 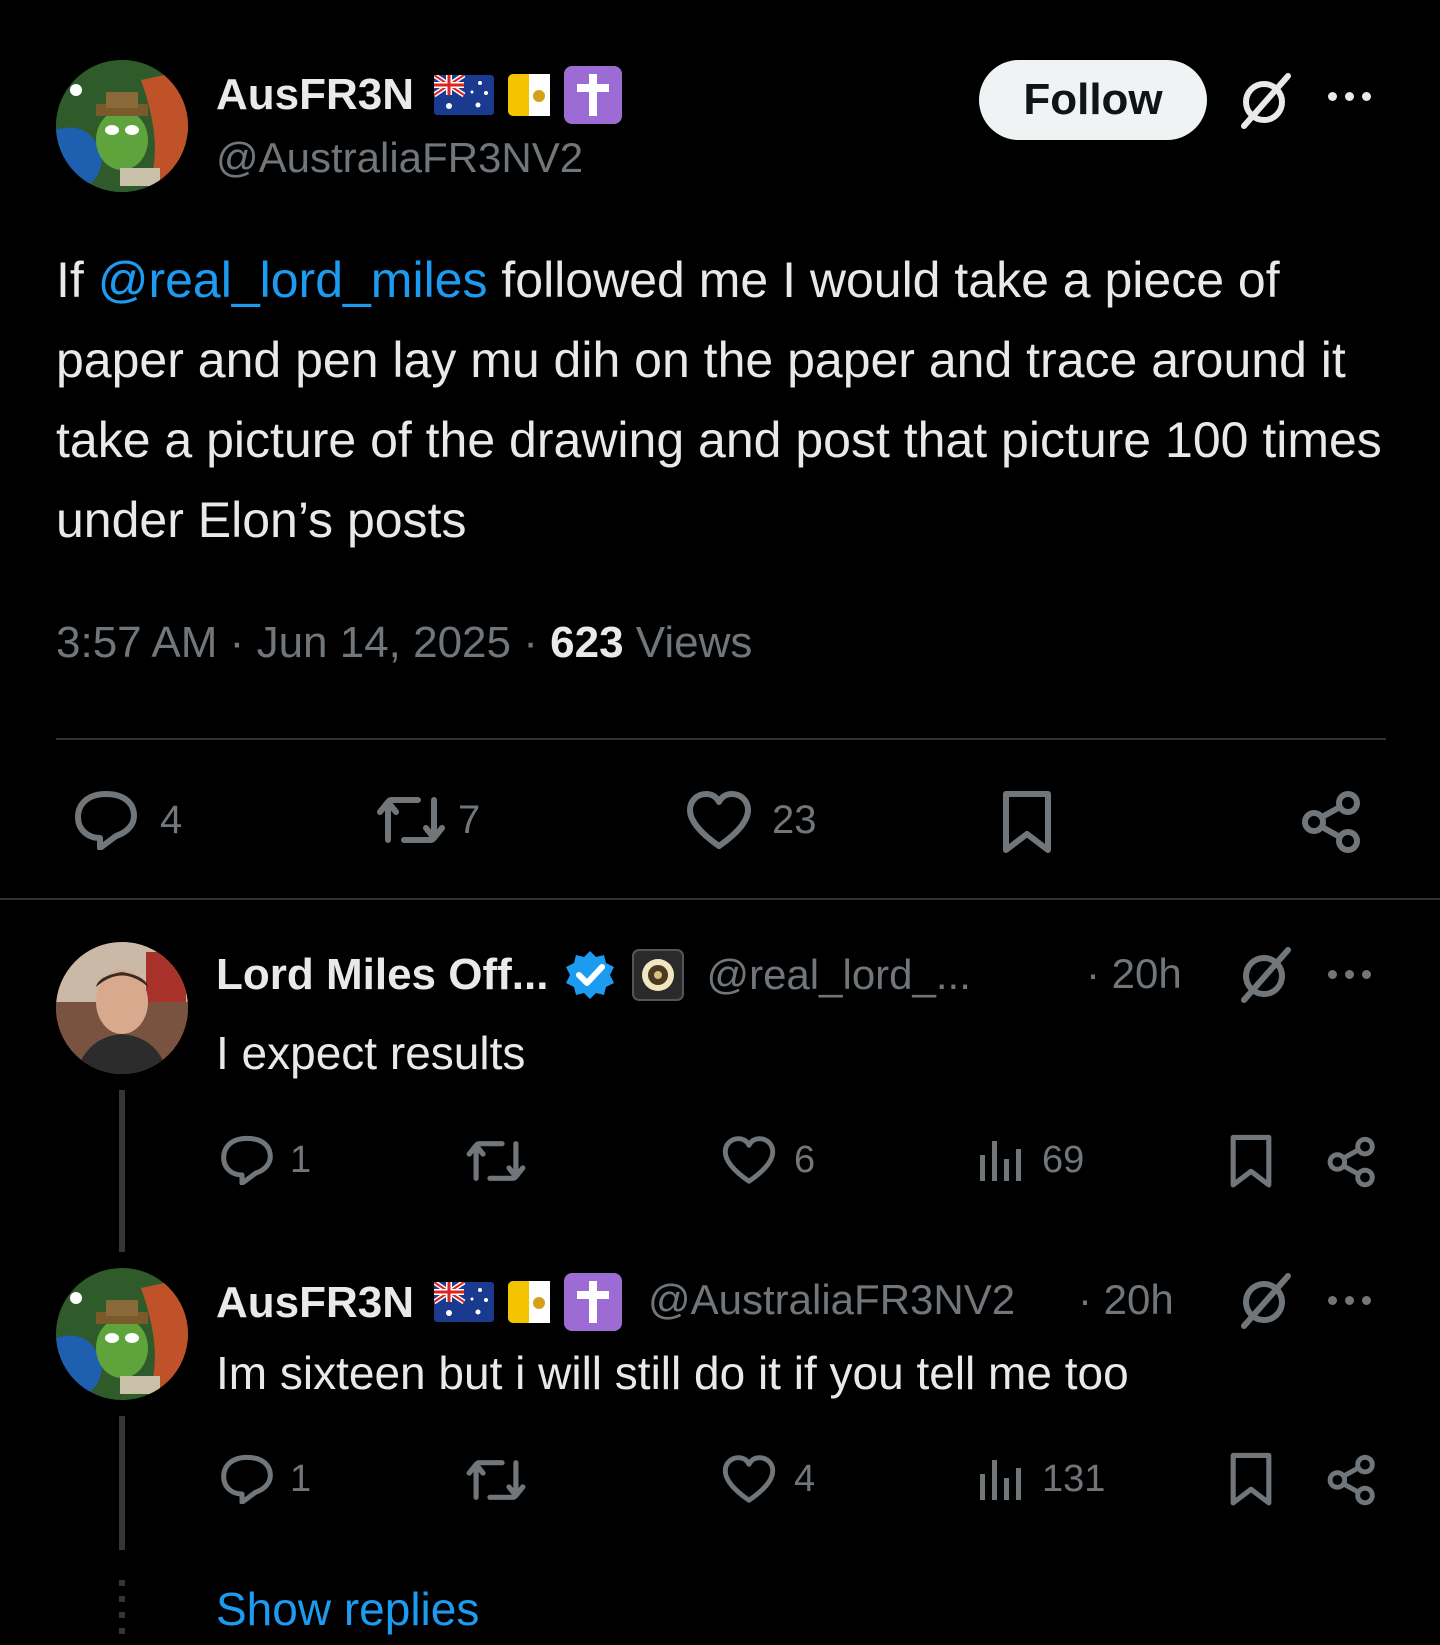 I want to click on reply-button: 4, so click(x=128, y=820).